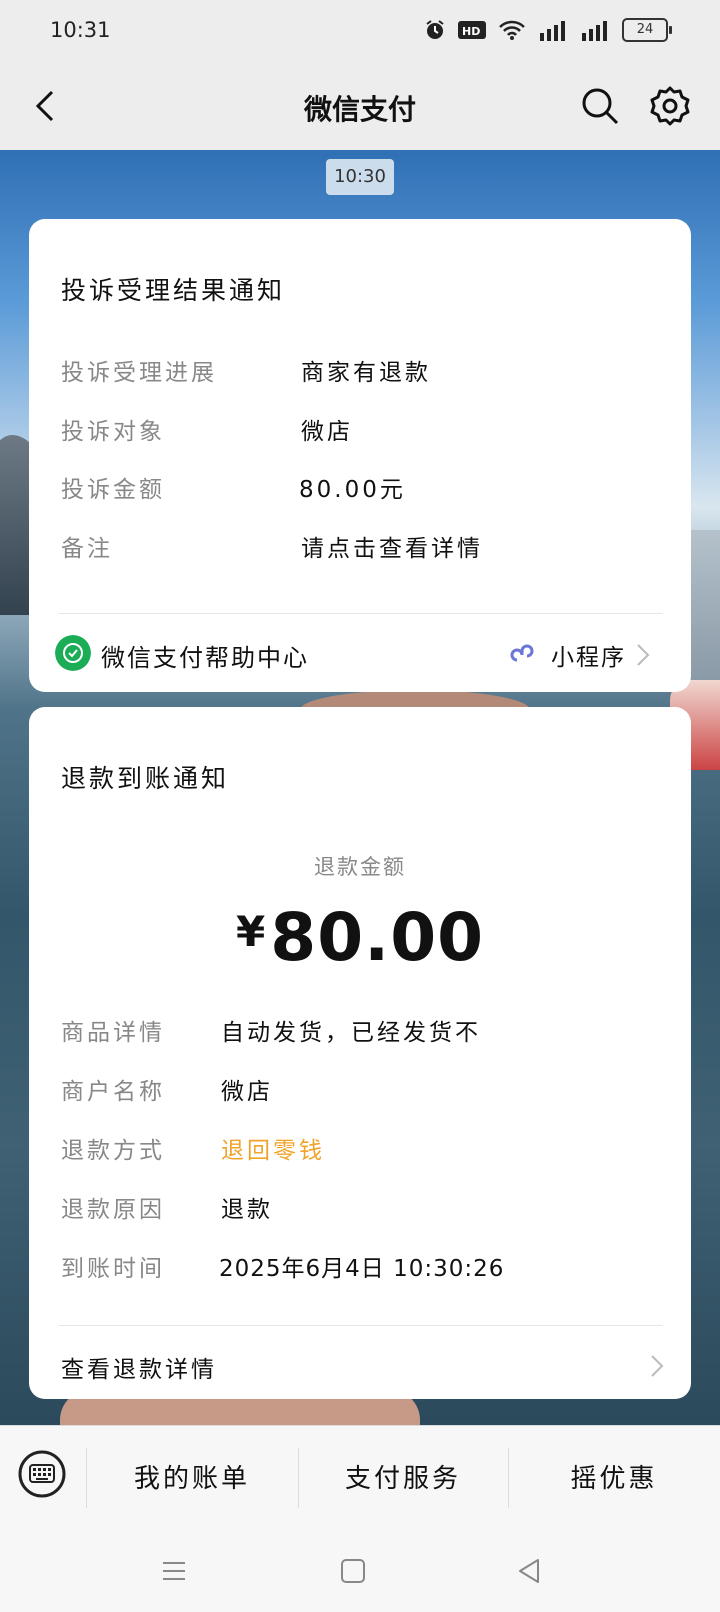 This screenshot has height=1612, width=720. I want to click on menu-my-bills: 我的账单, so click(192, 1479).